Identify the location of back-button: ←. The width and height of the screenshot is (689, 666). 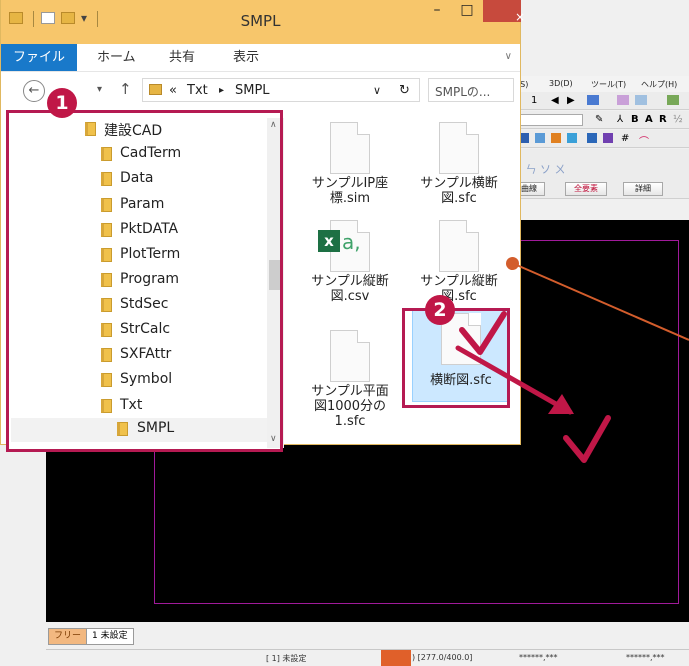
(34, 91).